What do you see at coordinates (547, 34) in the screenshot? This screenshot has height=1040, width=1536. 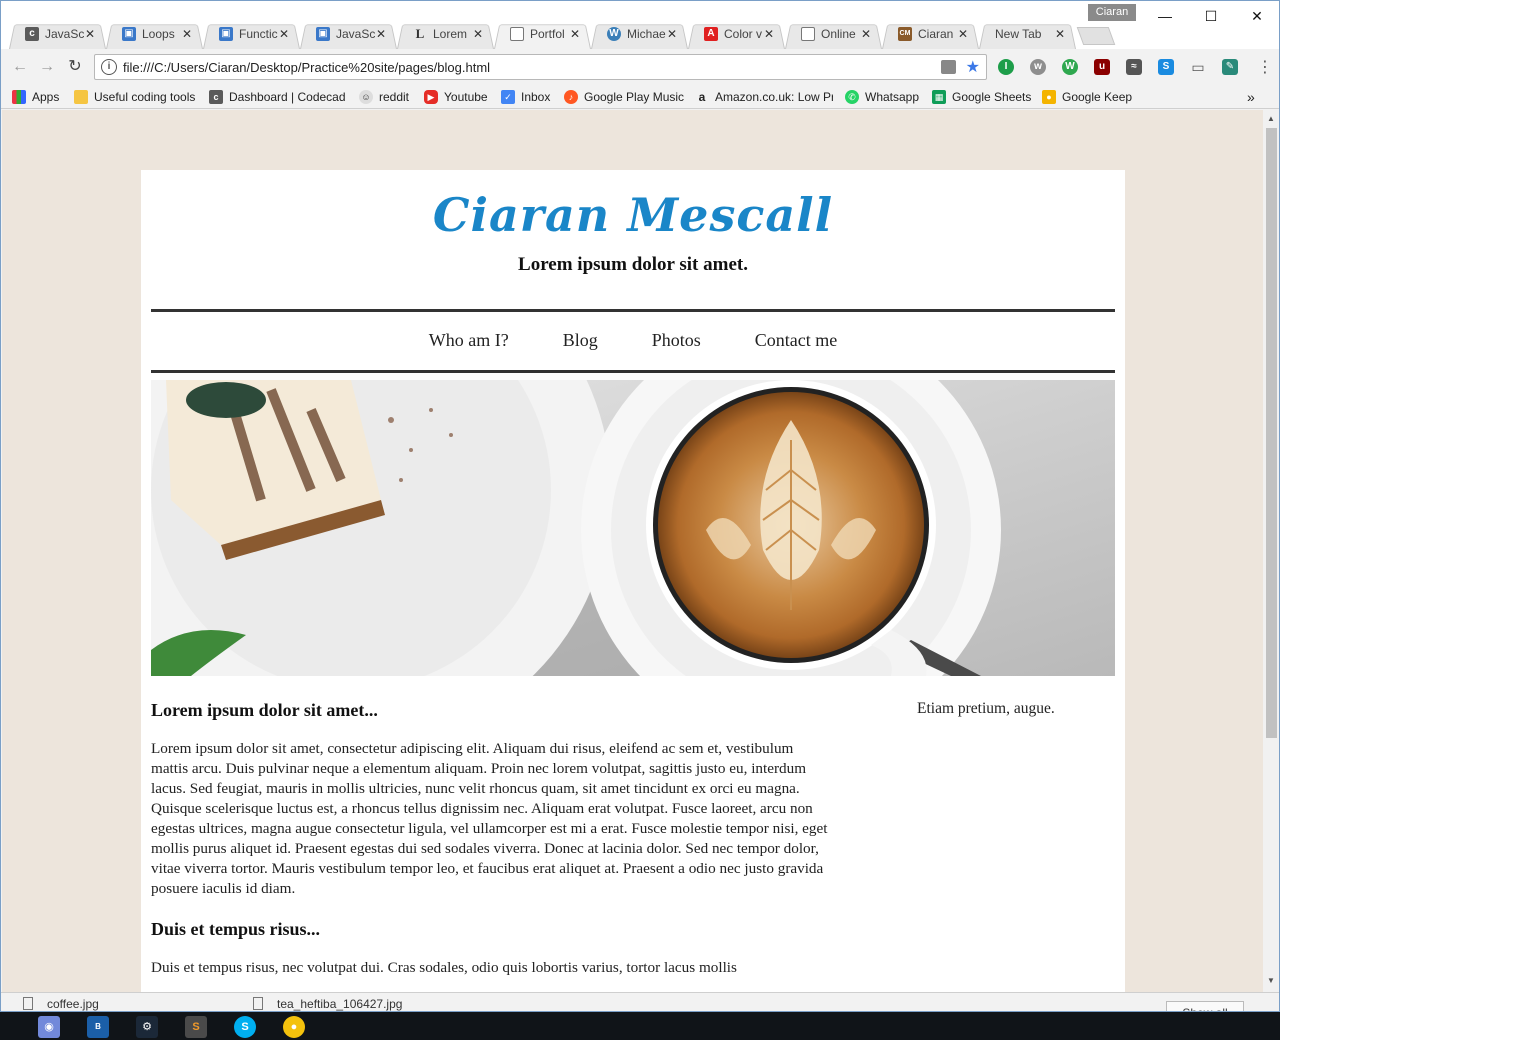 I see `tab-title: Portfol` at bounding box center [547, 34].